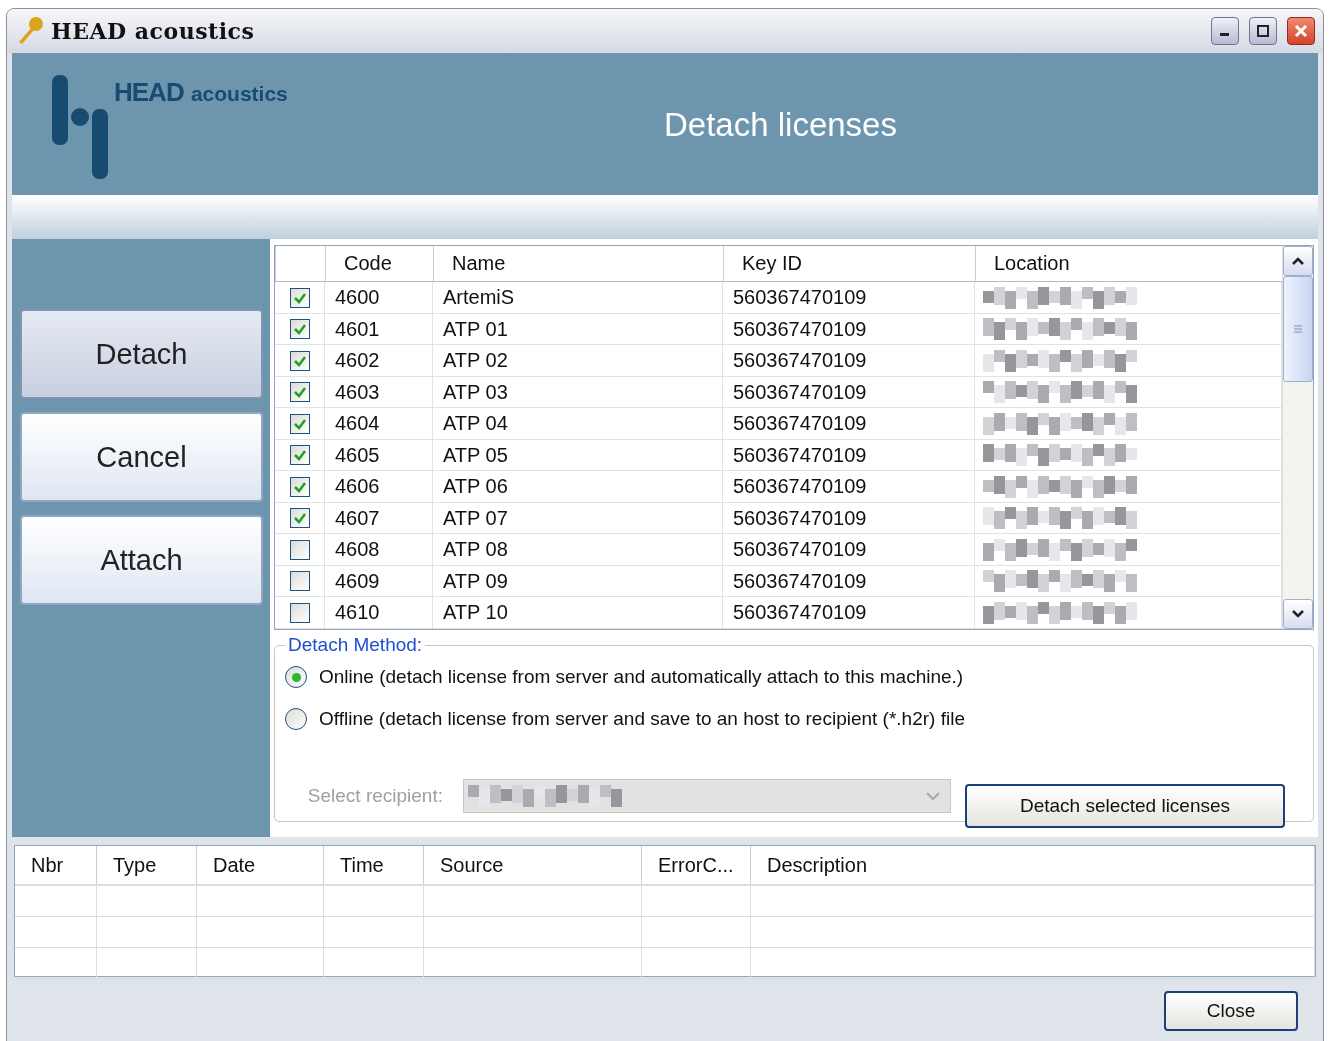 This screenshot has width=1330, height=1041. Describe the element at coordinates (1298, 614) in the screenshot. I see `chevron-down-icon` at that location.